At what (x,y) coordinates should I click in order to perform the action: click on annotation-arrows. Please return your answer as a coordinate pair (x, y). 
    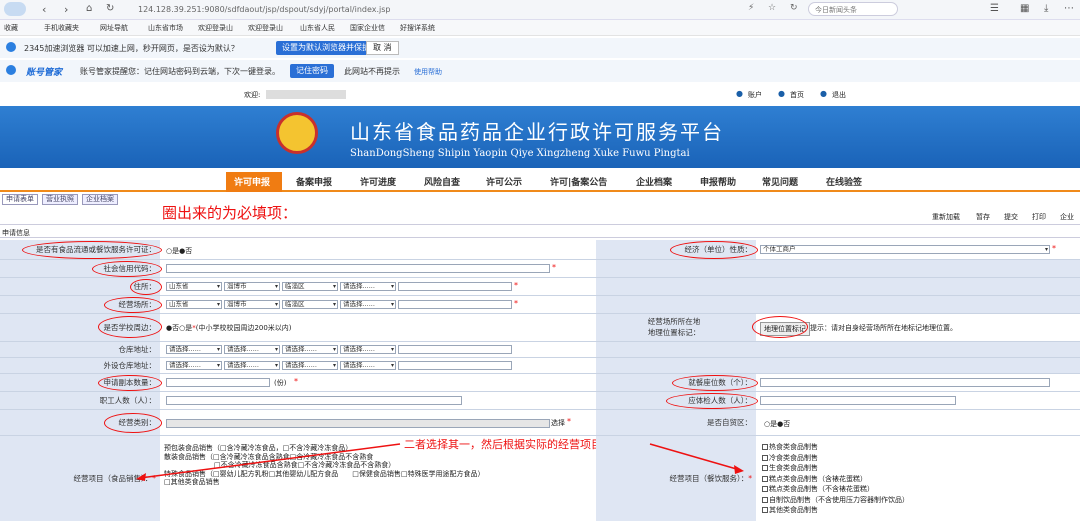
    Looking at the image, I should click on (440, 462).